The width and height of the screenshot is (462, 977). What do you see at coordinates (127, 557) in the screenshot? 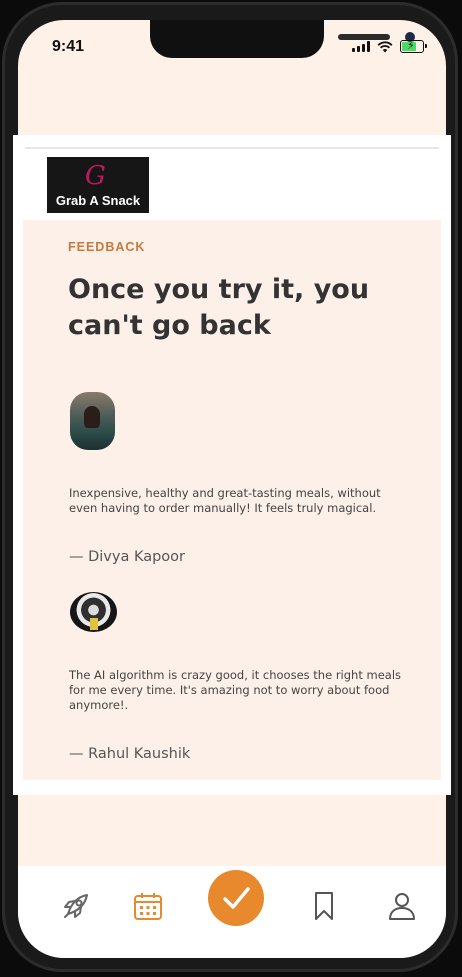
I see `testimonial-author: — Divya Kapoor` at bounding box center [127, 557].